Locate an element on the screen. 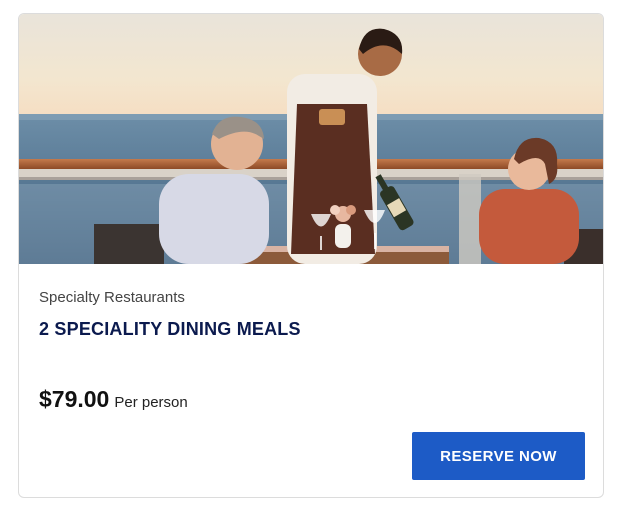  price-row: $79.00 Per person is located at coordinates (113, 399).